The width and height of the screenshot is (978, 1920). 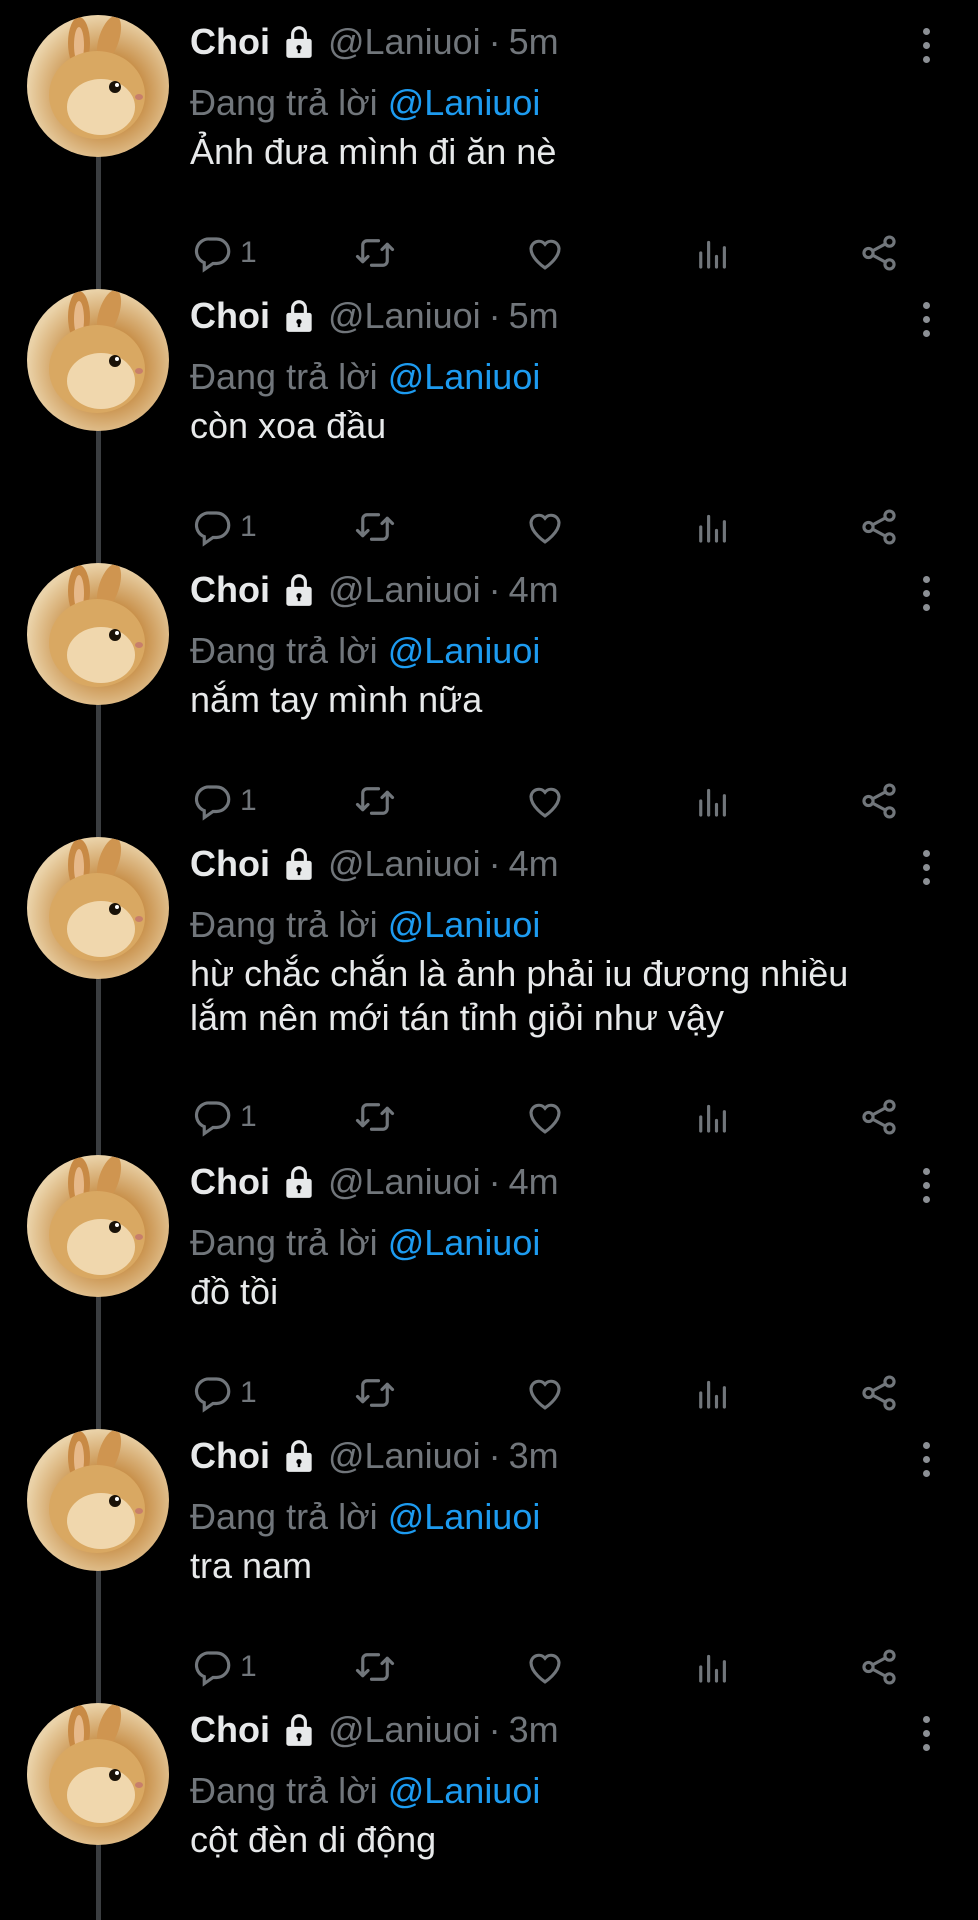 I want to click on tweet-text: cột đèn di động, so click(x=313, y=1839).